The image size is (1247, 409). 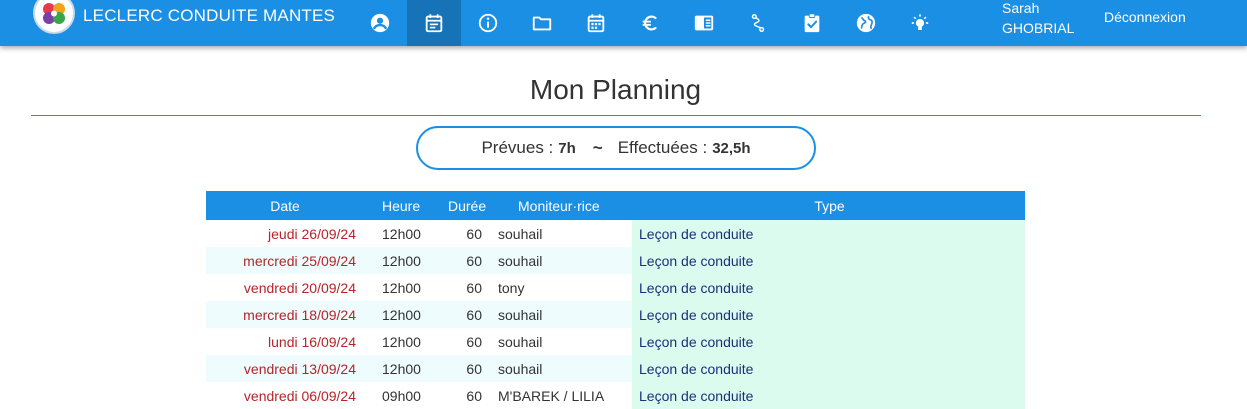 I want to click on table-header-row: Date Heure Durée Moniteur·rice Type, so click(x=615, y=205).